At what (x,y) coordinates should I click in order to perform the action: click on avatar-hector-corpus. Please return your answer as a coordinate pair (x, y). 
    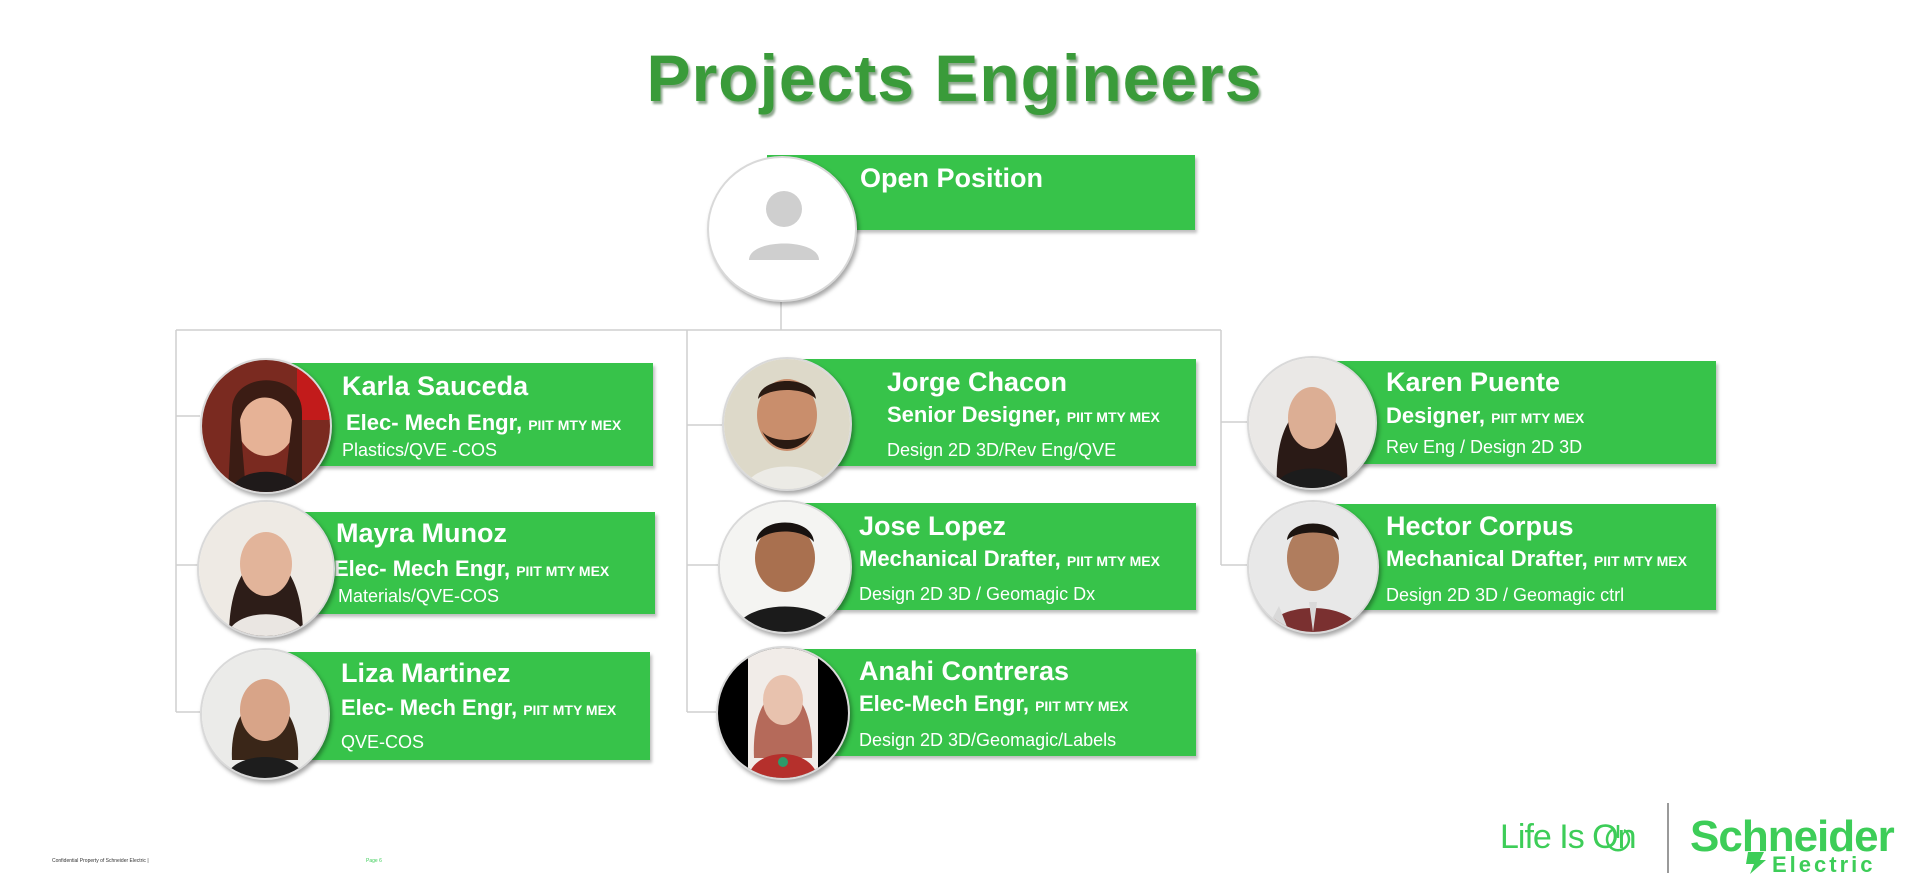
    Looking at the image, I should click on (1313, 567).